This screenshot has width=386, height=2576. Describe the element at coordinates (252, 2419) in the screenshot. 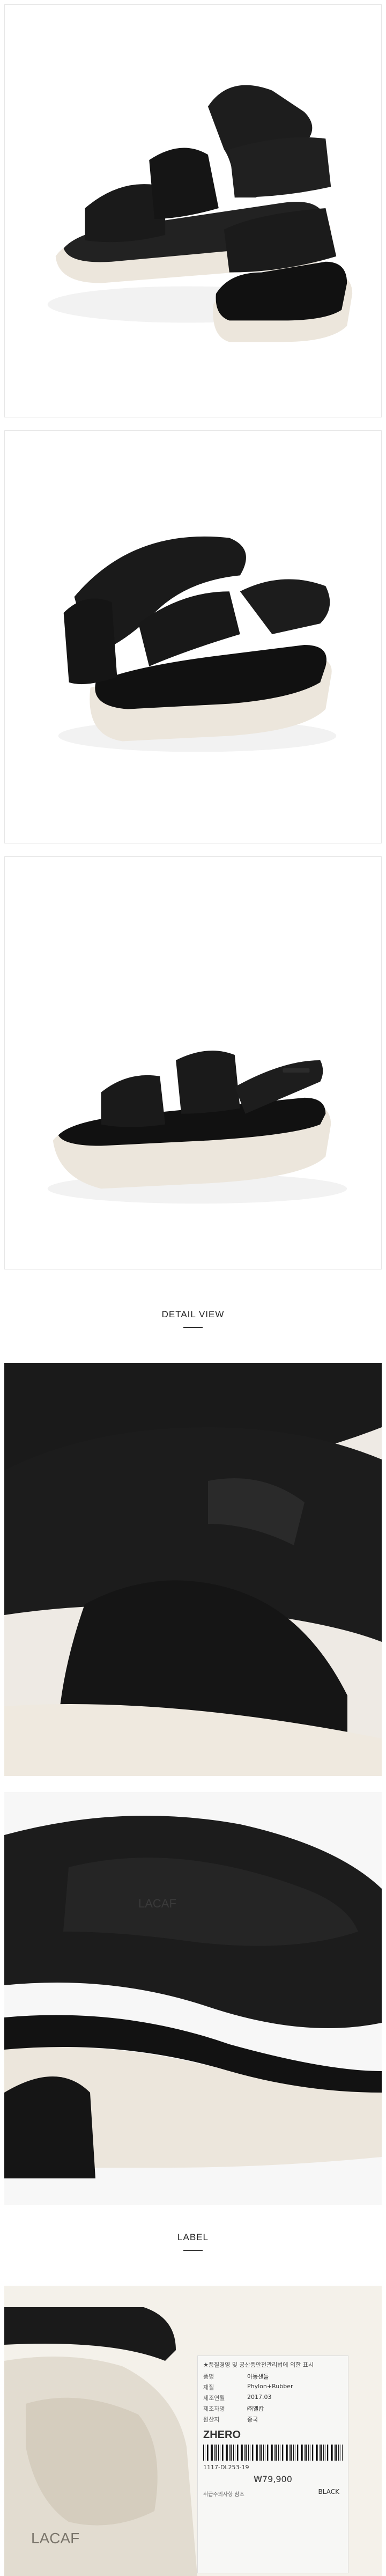

I see `label-spec-value: 중국` at that location.